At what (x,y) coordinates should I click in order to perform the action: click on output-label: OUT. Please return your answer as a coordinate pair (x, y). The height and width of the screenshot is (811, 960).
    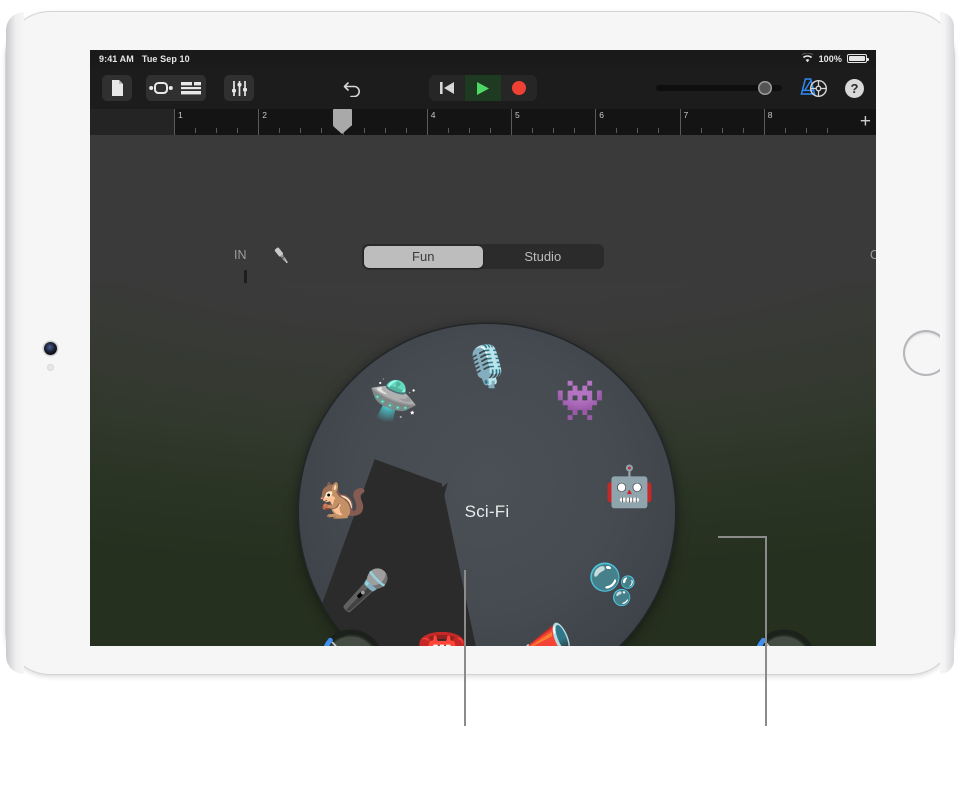
    Looking at the image, I should click on (873, 255).